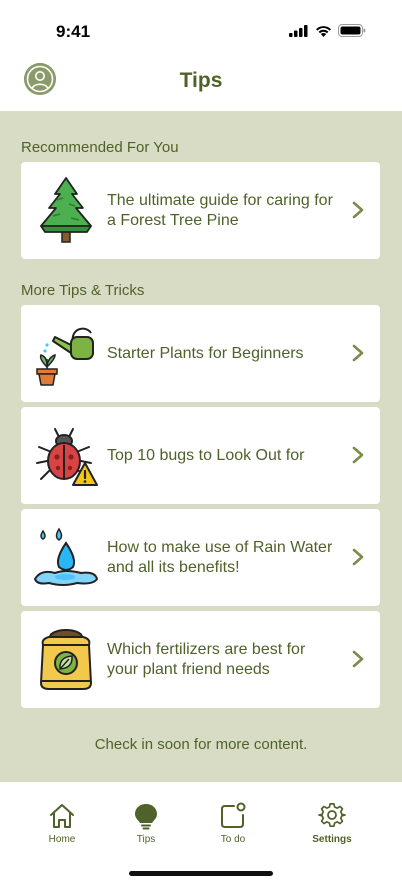 The image size is (402, 884). I want to click on tab-home: Home, so click(62, 823).